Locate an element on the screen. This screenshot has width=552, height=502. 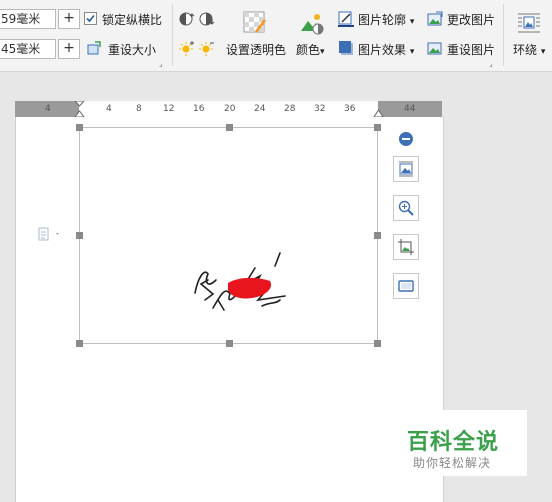
watermark-title: 百科全说 is located at coordinates (453, 442).